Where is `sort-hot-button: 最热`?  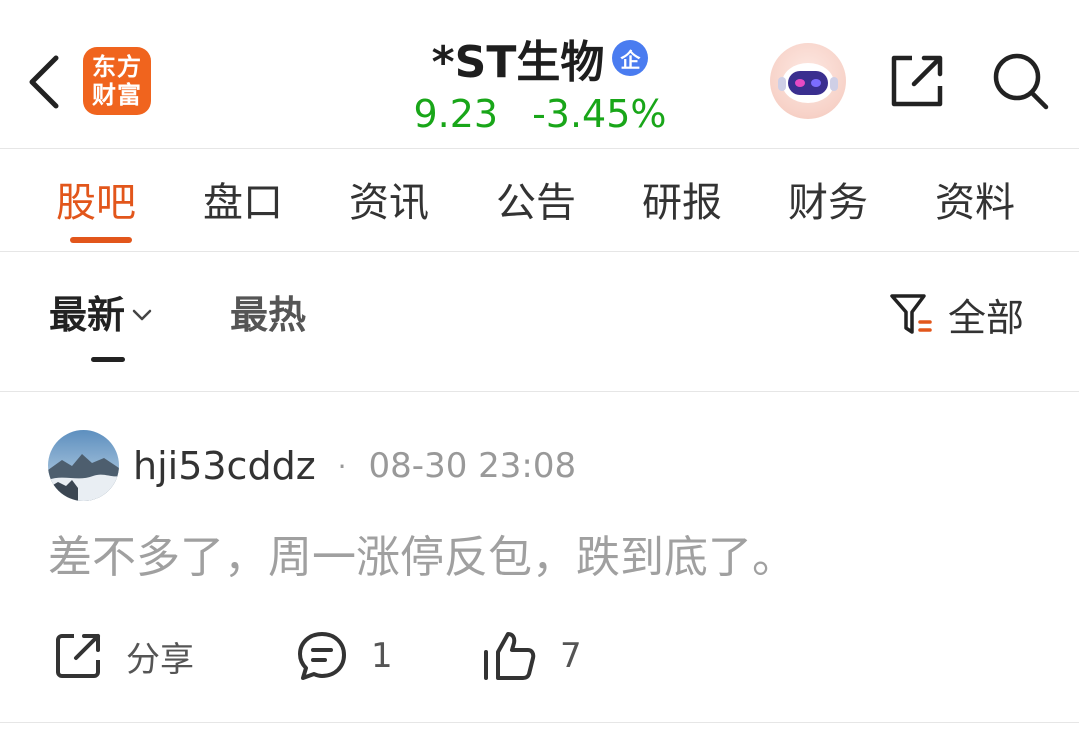 sort-hot-button: 最热 is located at coordinates (268, 315).